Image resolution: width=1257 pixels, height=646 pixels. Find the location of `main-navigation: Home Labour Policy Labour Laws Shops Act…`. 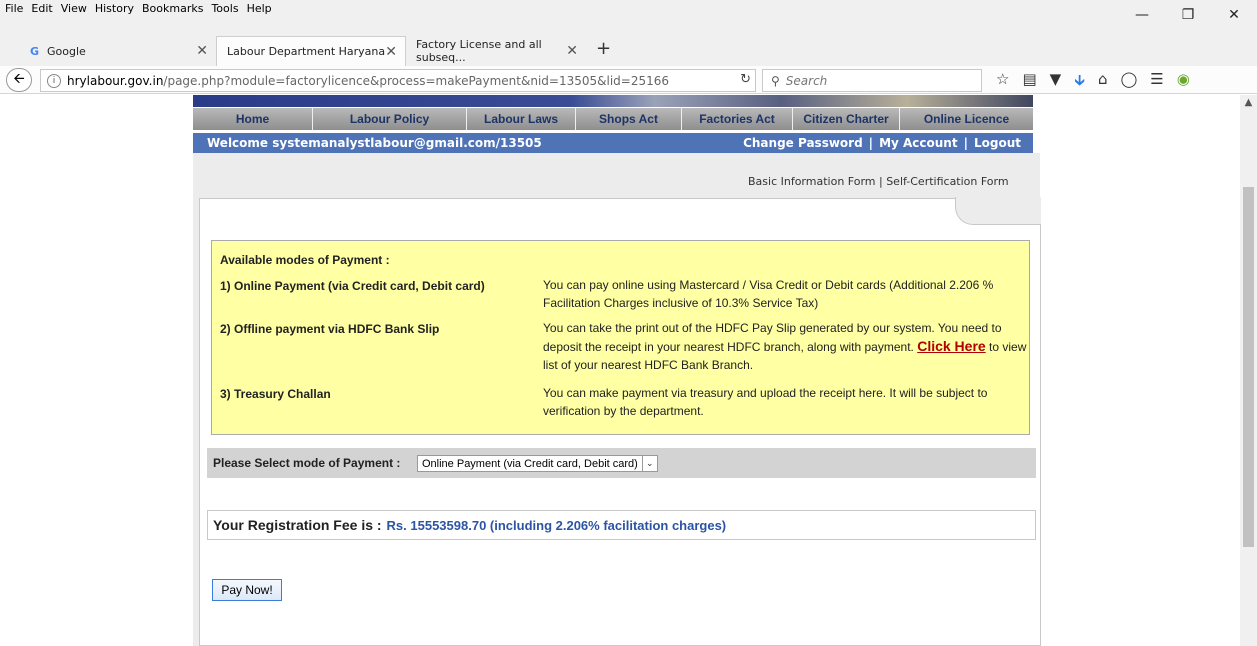

main-navigation: Home Labour Policy Labour Laws Shops Act… is located at coordinates (613, 119).